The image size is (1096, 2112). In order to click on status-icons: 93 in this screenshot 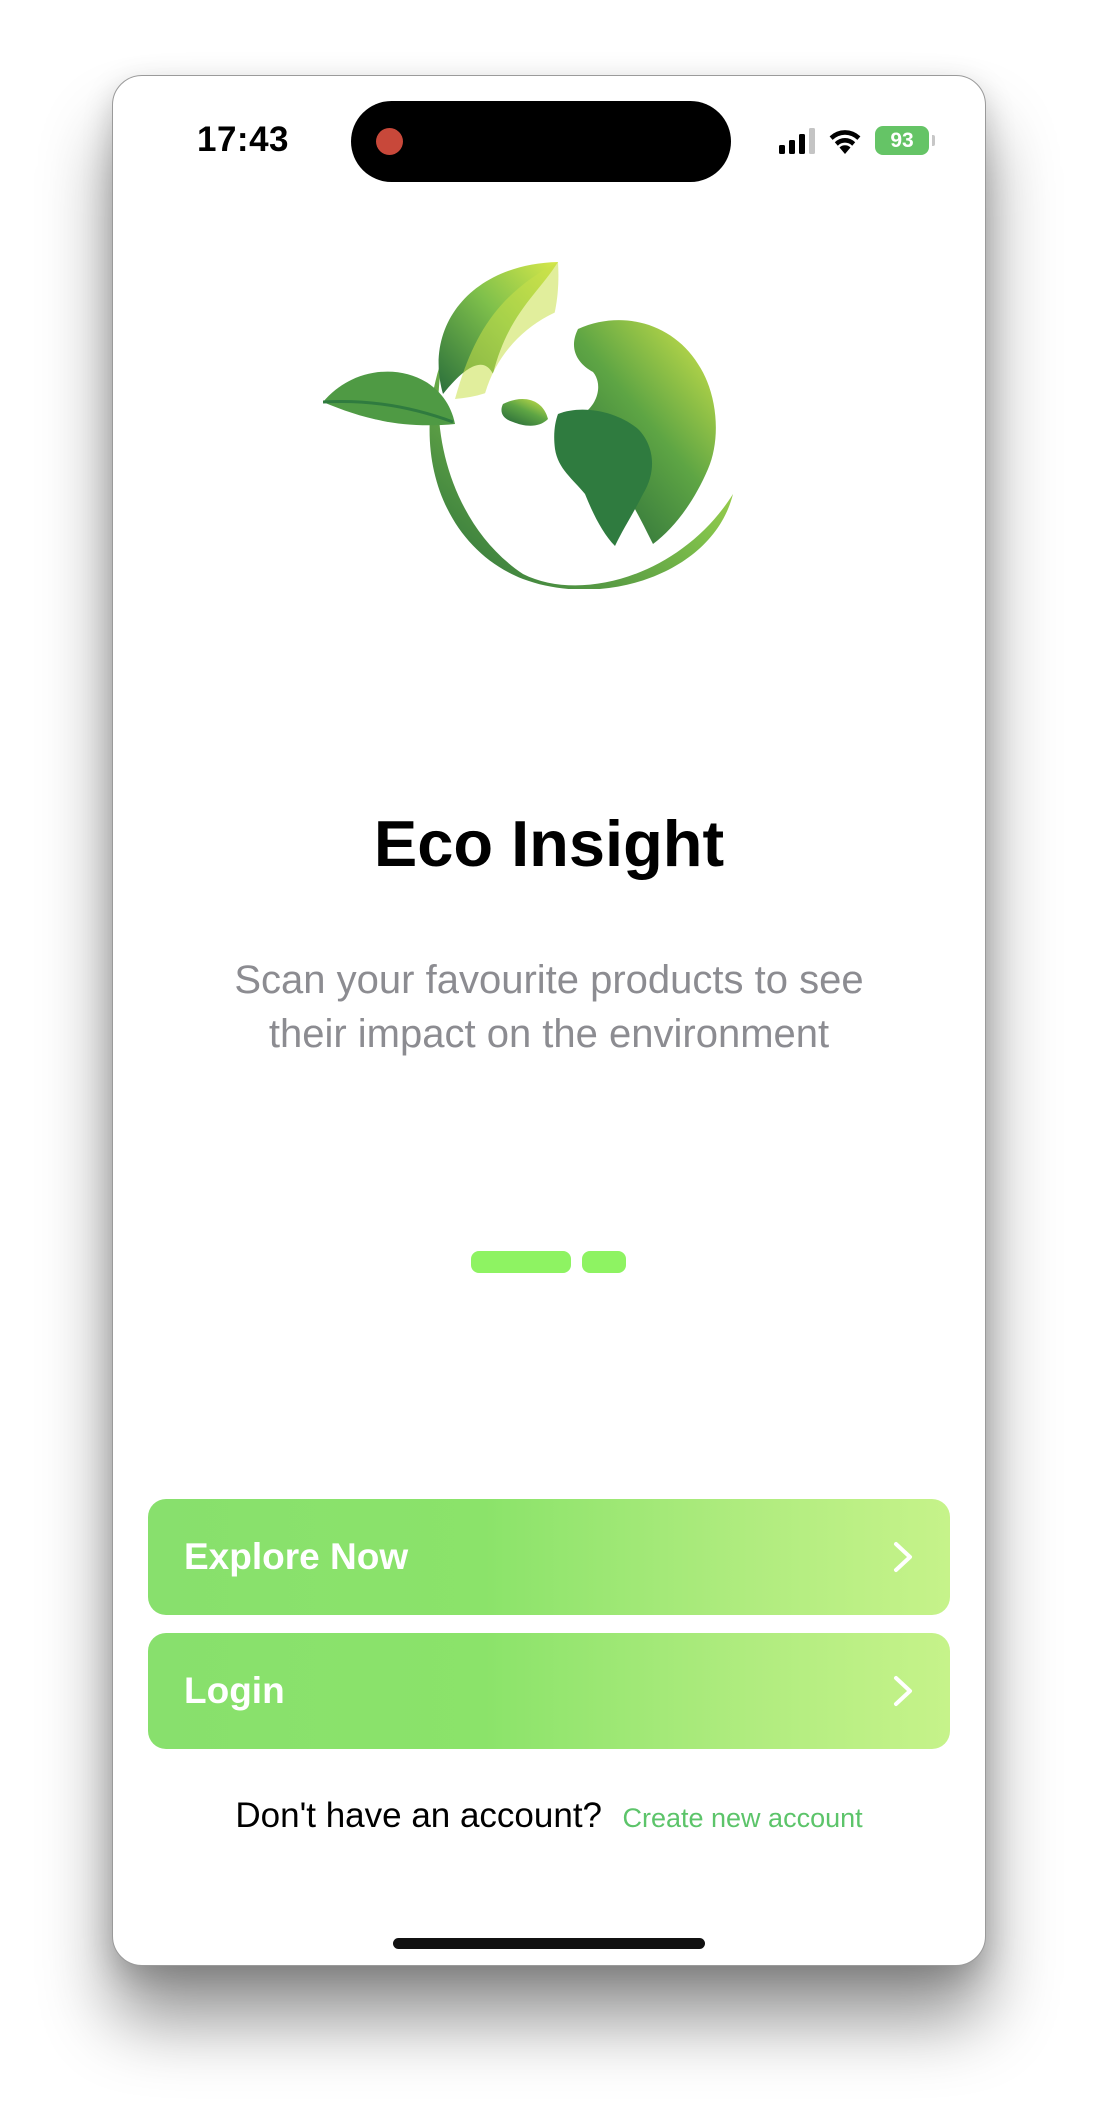, I will do `click(857, 140)`.